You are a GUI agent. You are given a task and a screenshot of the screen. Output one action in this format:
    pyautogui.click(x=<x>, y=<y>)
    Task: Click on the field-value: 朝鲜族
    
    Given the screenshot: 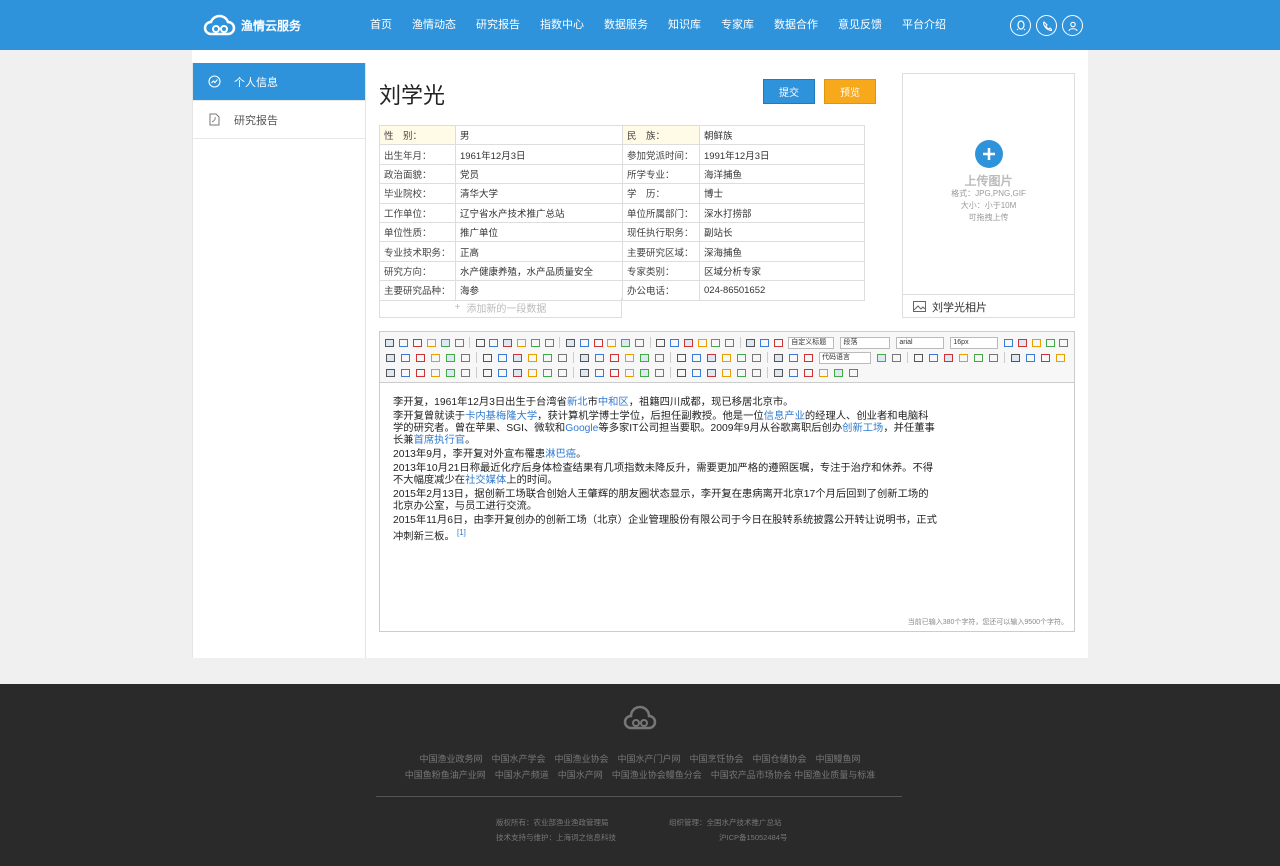 What is the action you would take?
    pyautogui.click(x=782, y=135)
    